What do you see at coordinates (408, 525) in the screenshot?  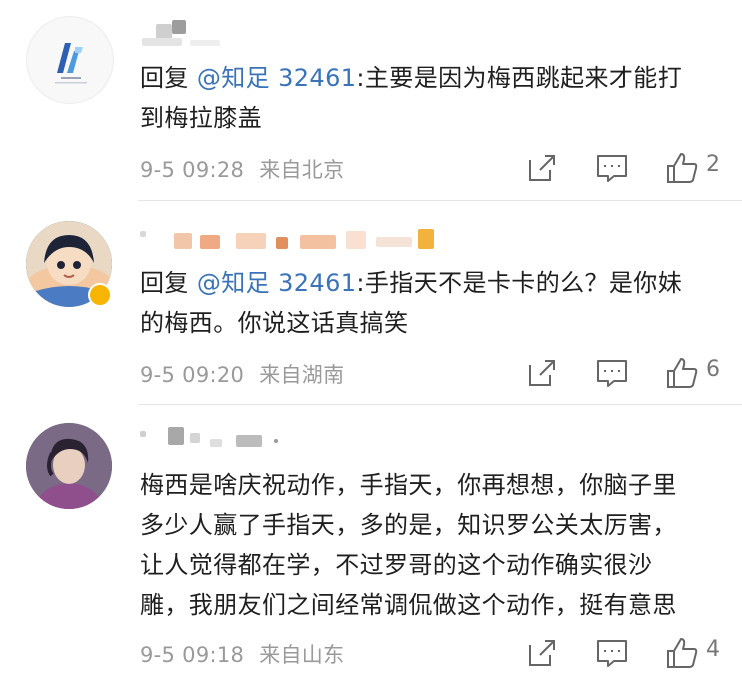 I see `comment-line: 多少人赢了手指天，多的是，知识罗公关太厉害，` at bounding box center [408, 525].